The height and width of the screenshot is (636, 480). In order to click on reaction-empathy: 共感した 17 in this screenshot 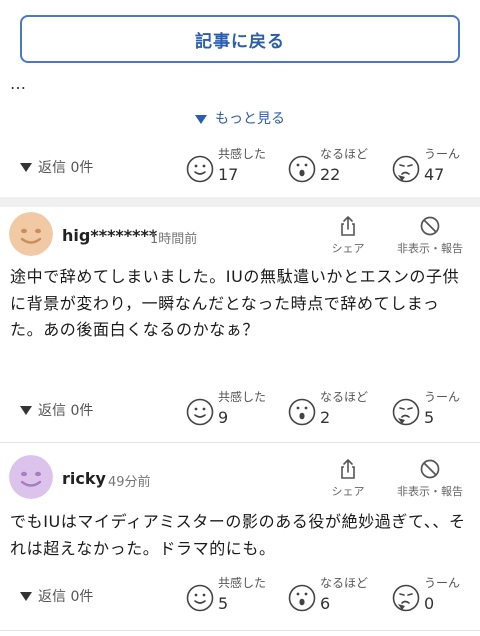, I will do `click(226, 166)`.